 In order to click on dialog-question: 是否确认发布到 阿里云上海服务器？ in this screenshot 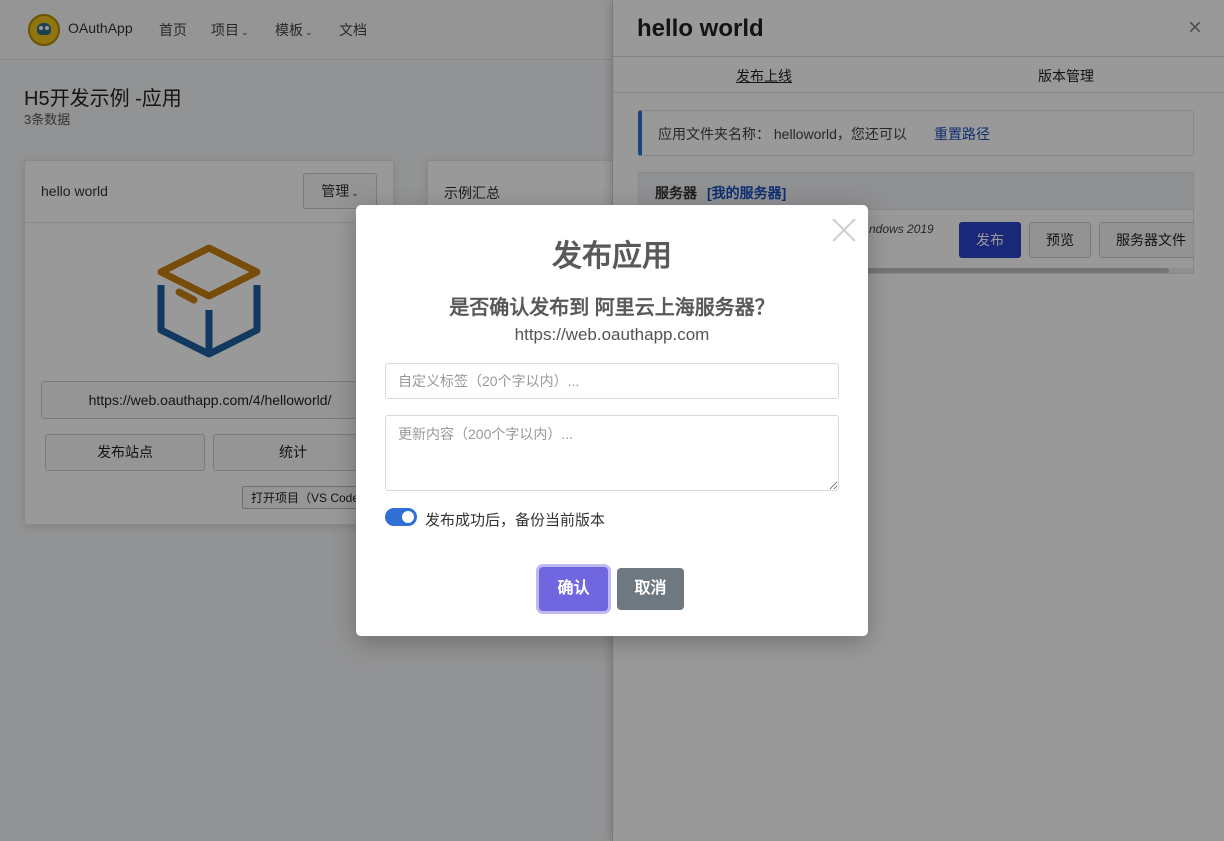, I will do `click(612, 308)`.